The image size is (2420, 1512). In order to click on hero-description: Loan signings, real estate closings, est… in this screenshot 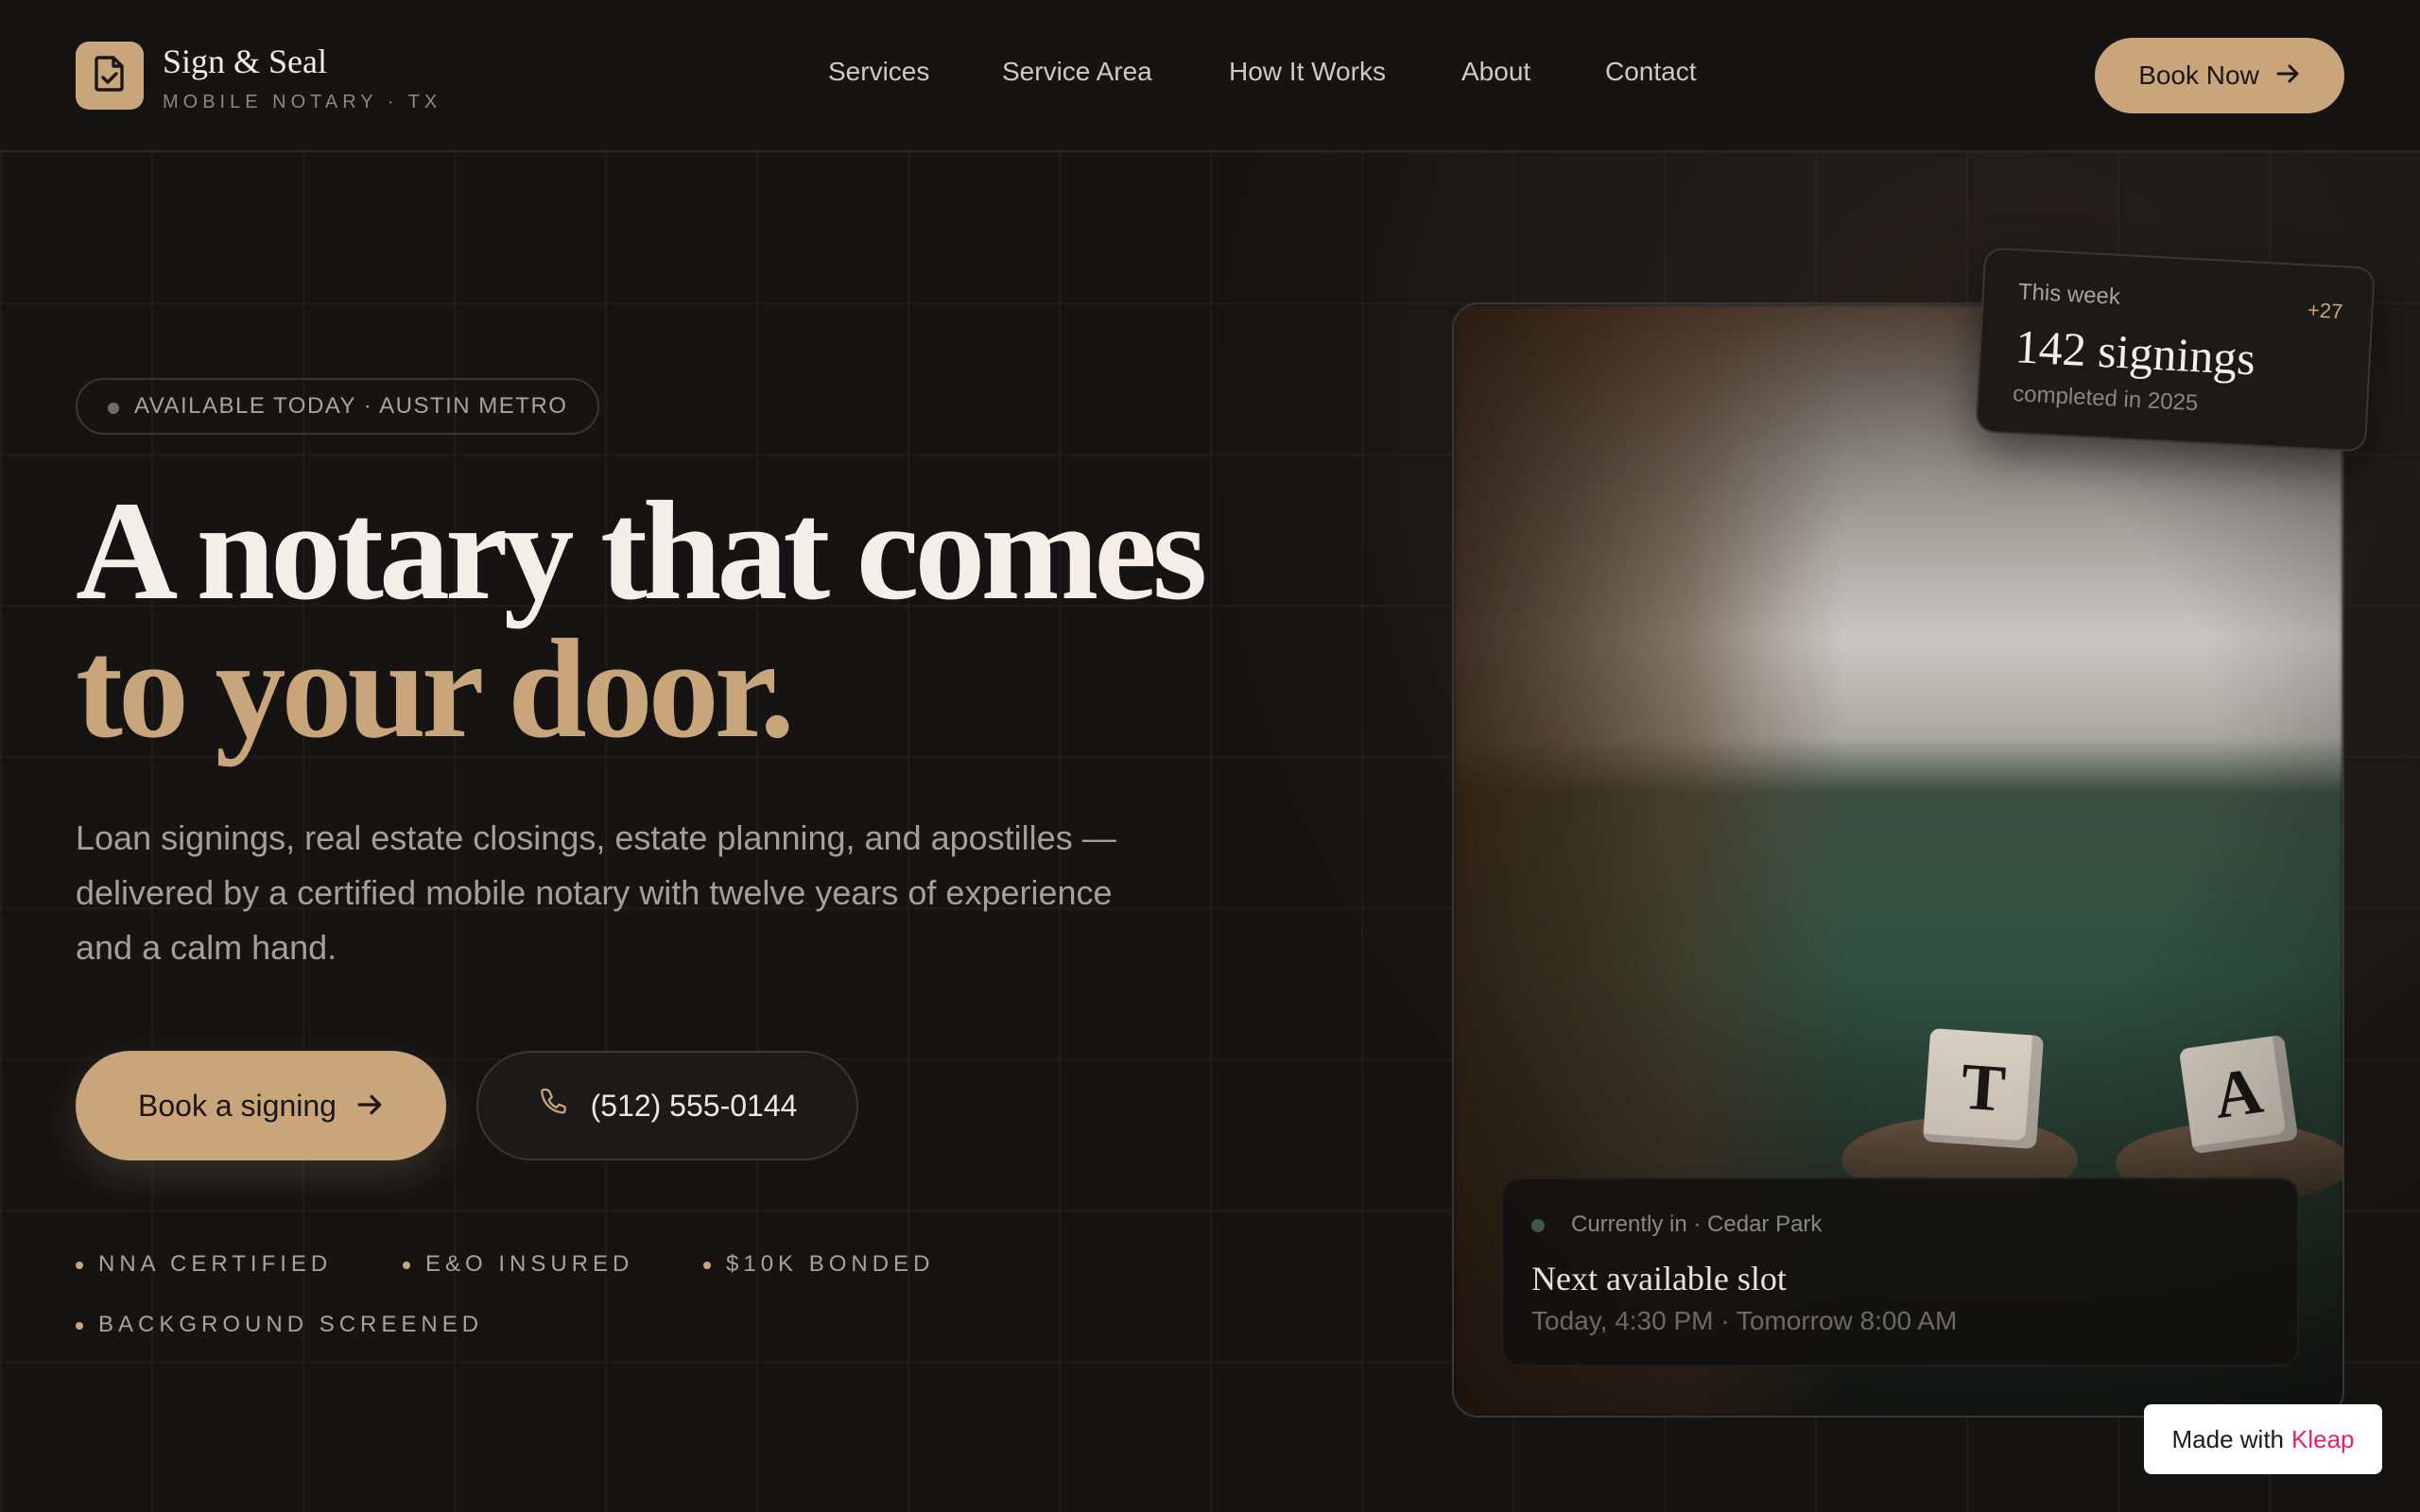, I will do `click(596, 892)`.